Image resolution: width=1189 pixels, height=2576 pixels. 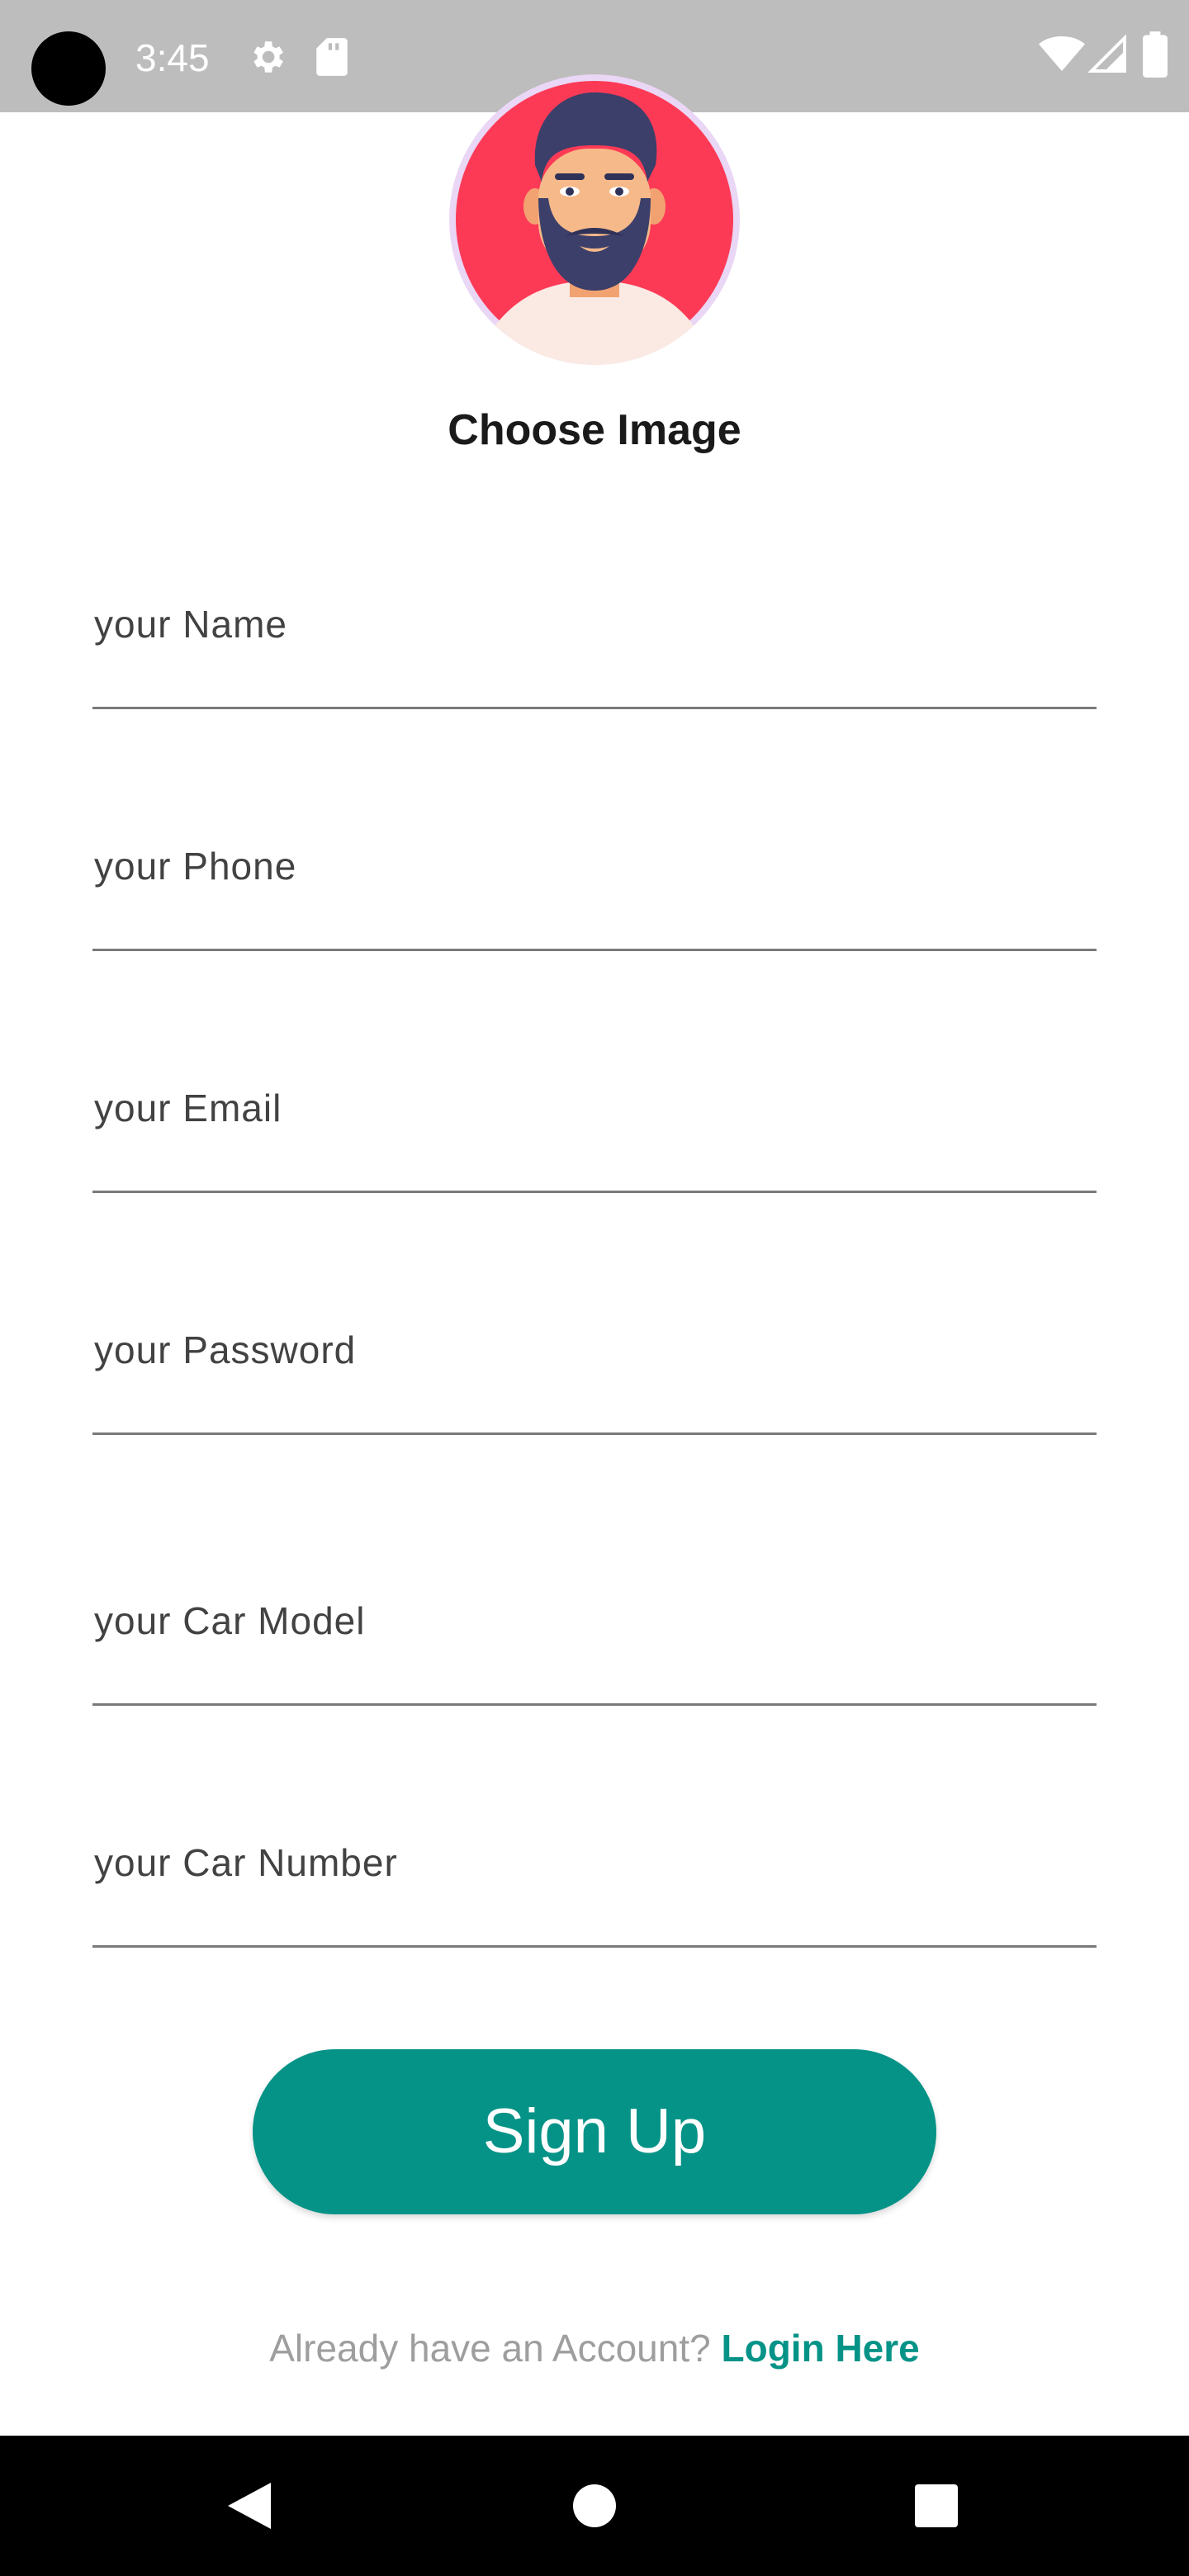 I want to click on gear-icon, so click(x=266, y=59).